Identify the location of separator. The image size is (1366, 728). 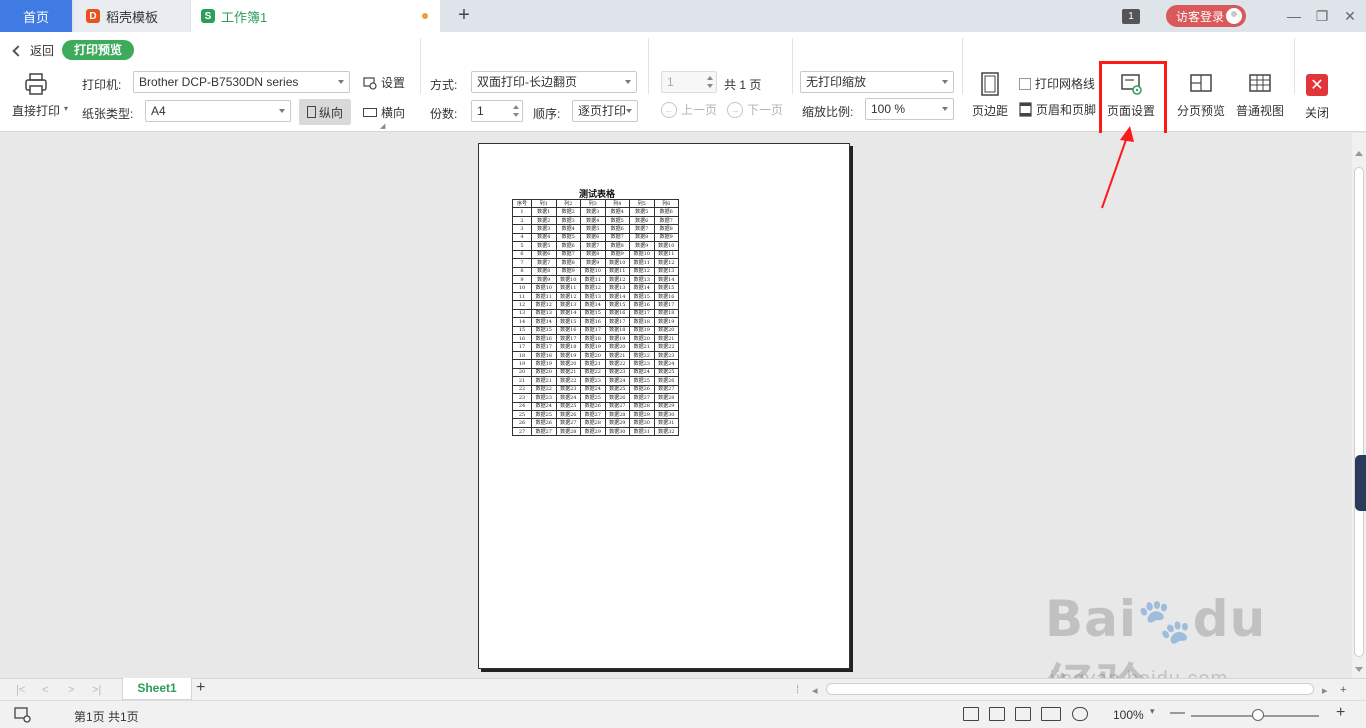
(420, 66).